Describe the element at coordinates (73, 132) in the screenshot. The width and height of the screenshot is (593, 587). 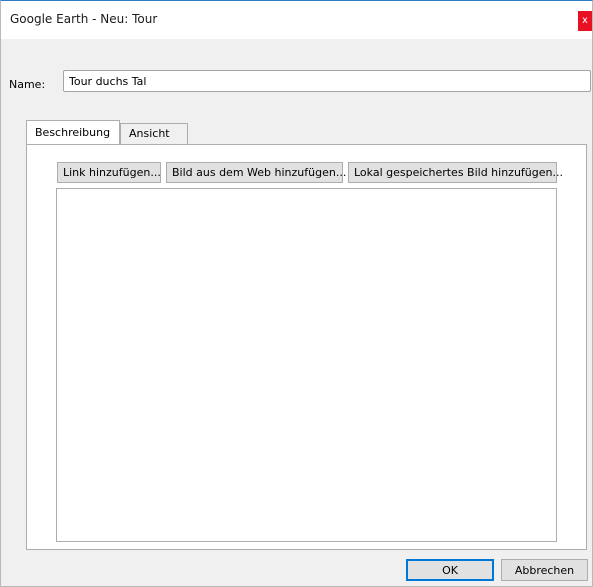
I see `tab-beschreibung: Beschreibung` at that location.